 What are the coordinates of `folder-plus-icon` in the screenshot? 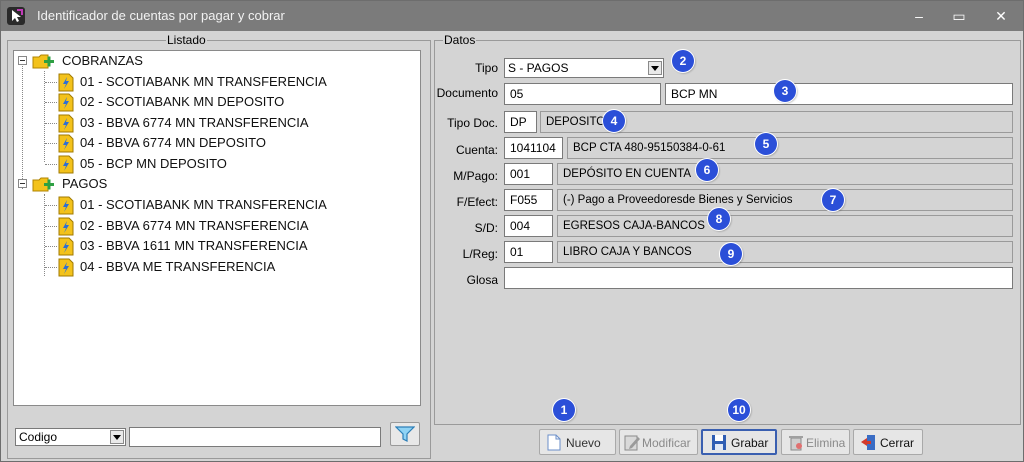 It's located at (43, 61).